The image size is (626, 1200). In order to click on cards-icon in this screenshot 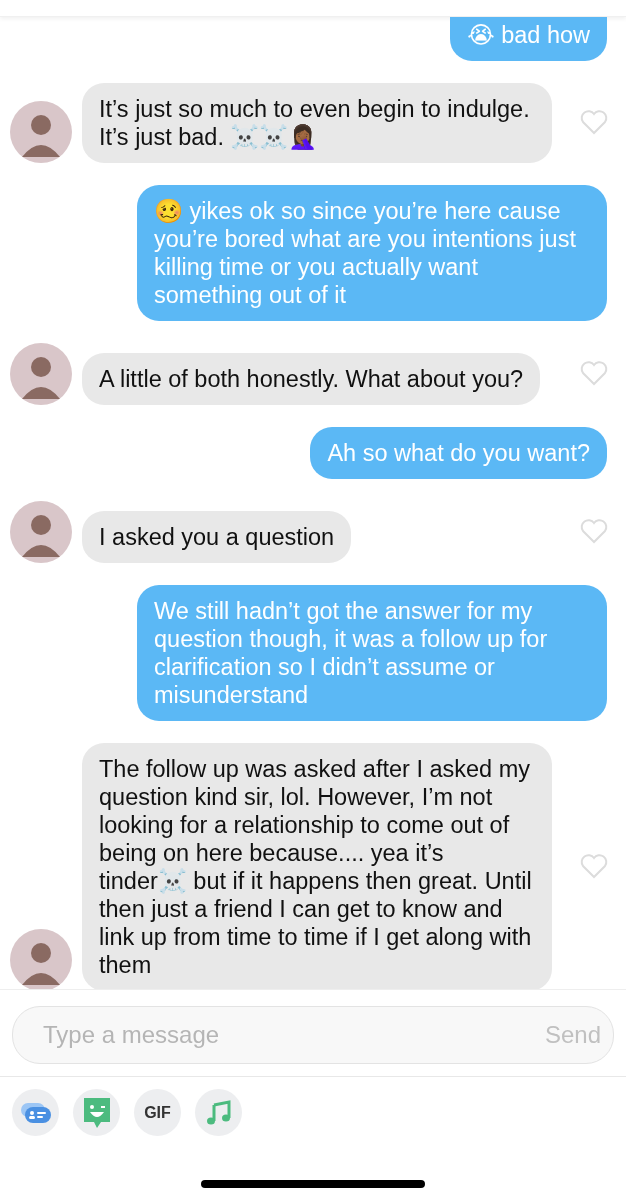, I will do `click(35, 1112)`.